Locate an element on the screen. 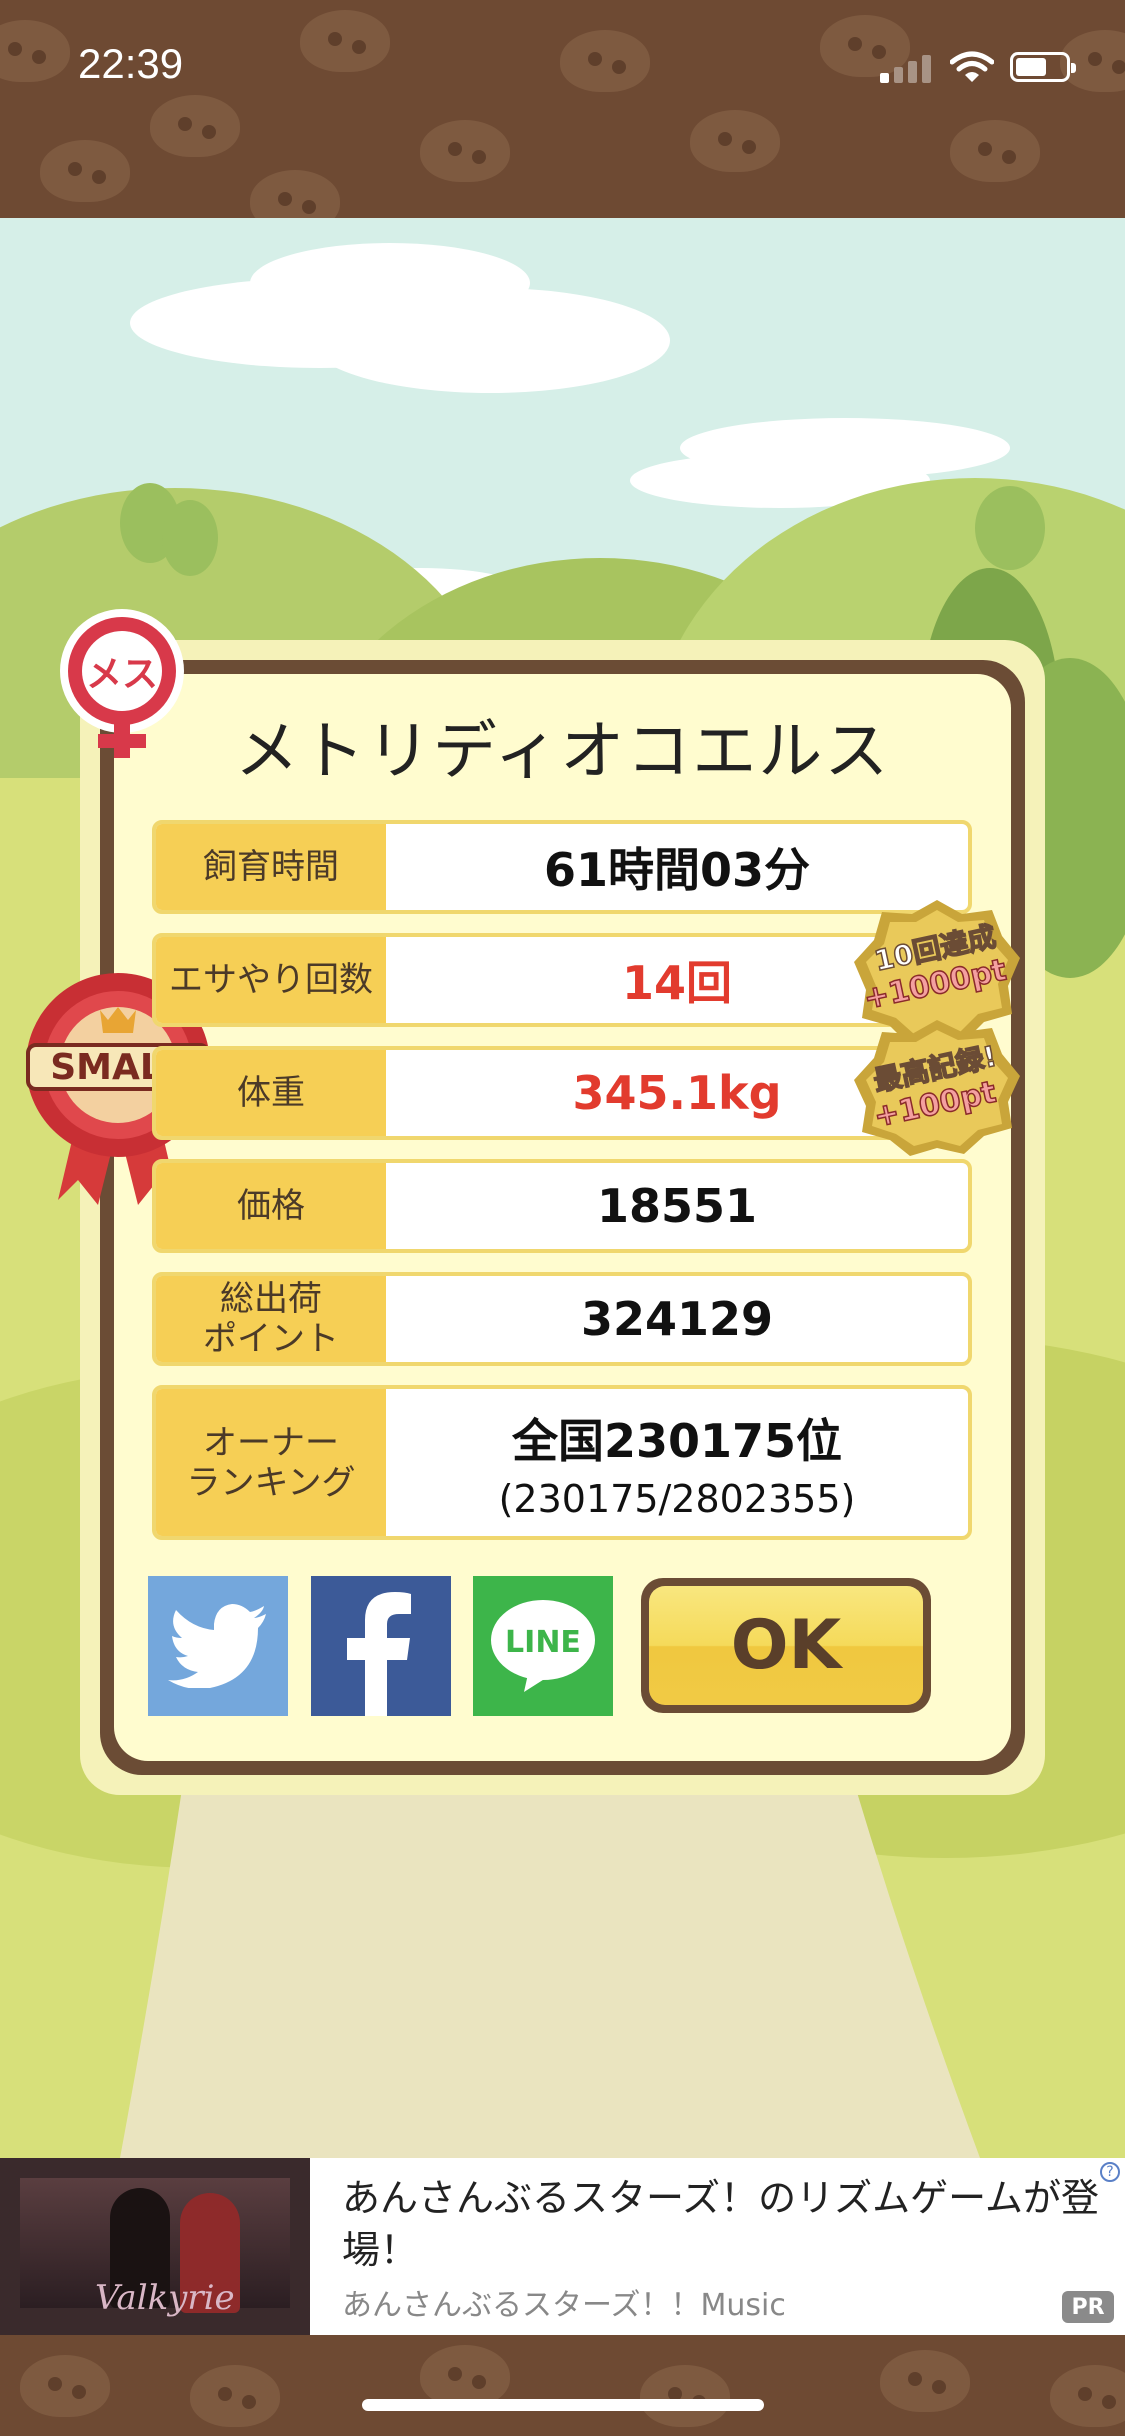 The image size is (1125, 2436). stat-label: 飼育時間 is located at coordinates (271, 867).